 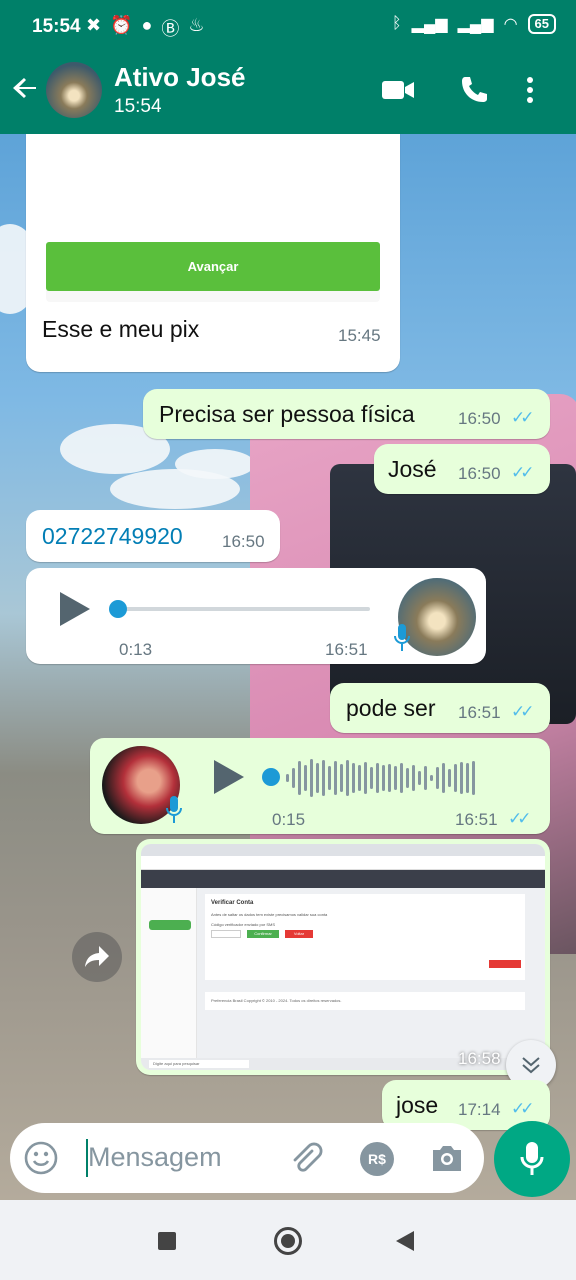 I want to click on alarm-icon: ⏰, so click(x=121, y=25).